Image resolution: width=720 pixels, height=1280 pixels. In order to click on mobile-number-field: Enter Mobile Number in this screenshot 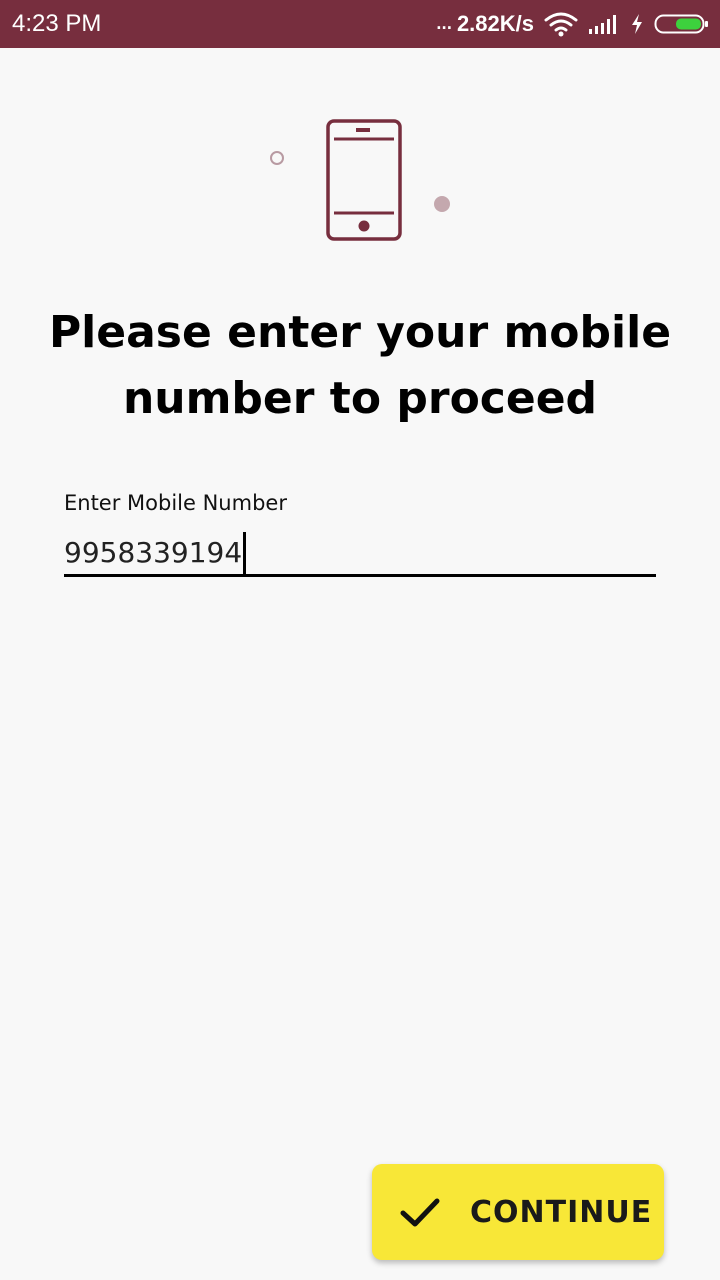, I will do `click(360, 532)`.